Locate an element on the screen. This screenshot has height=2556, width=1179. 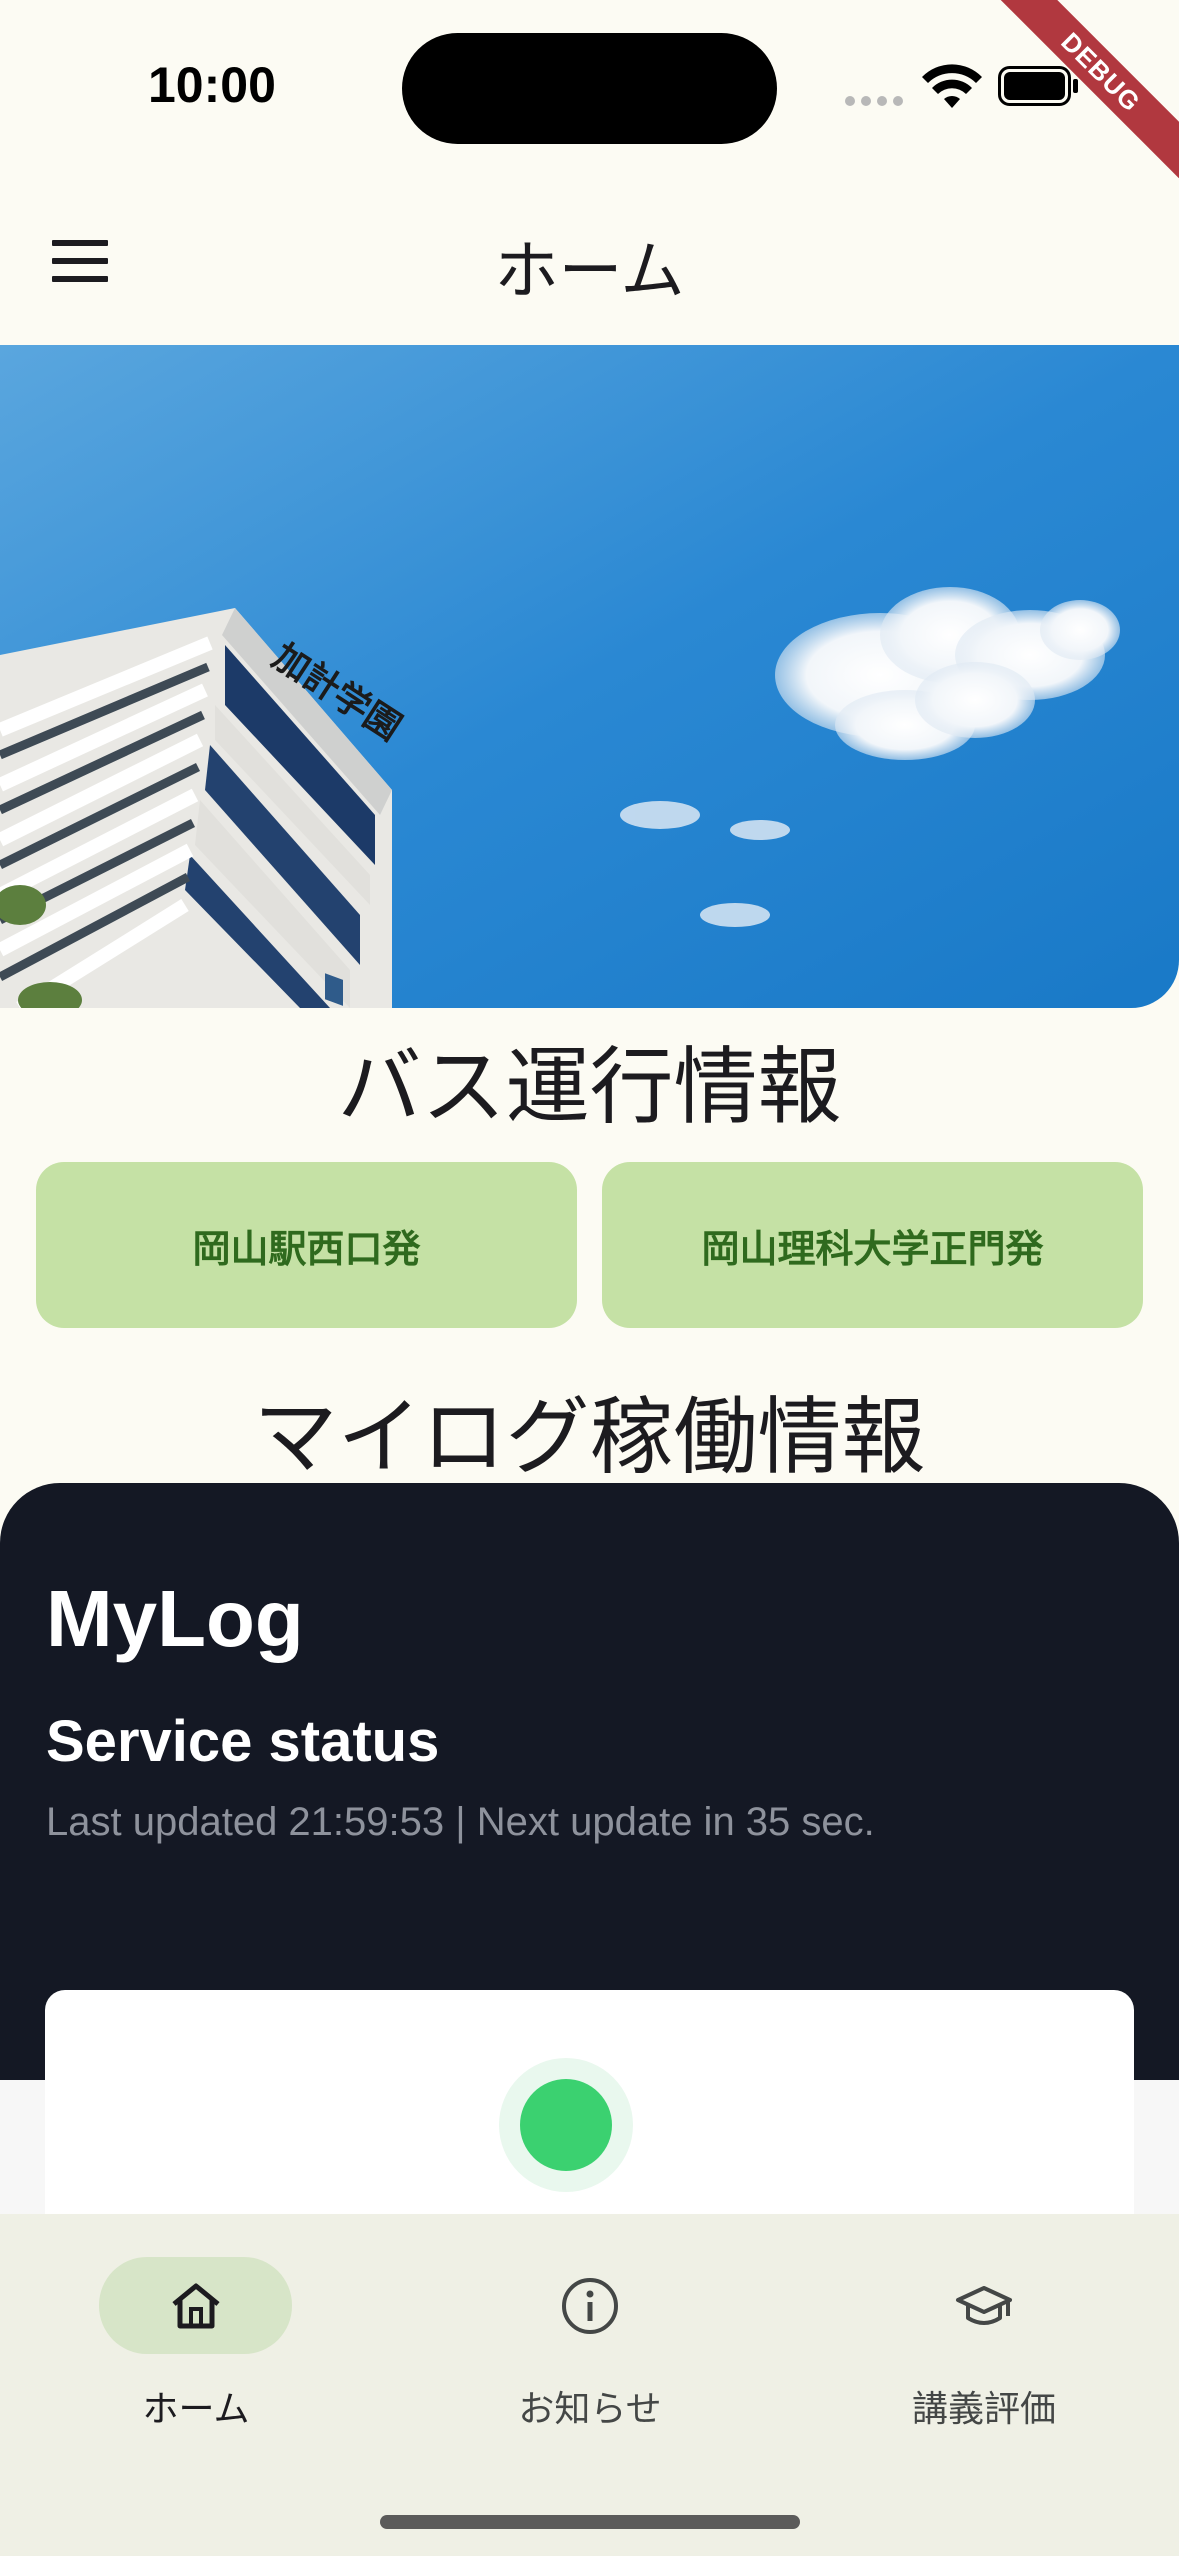
bus-section-title: バス運行情報 is located at coordinates (589, 1087).